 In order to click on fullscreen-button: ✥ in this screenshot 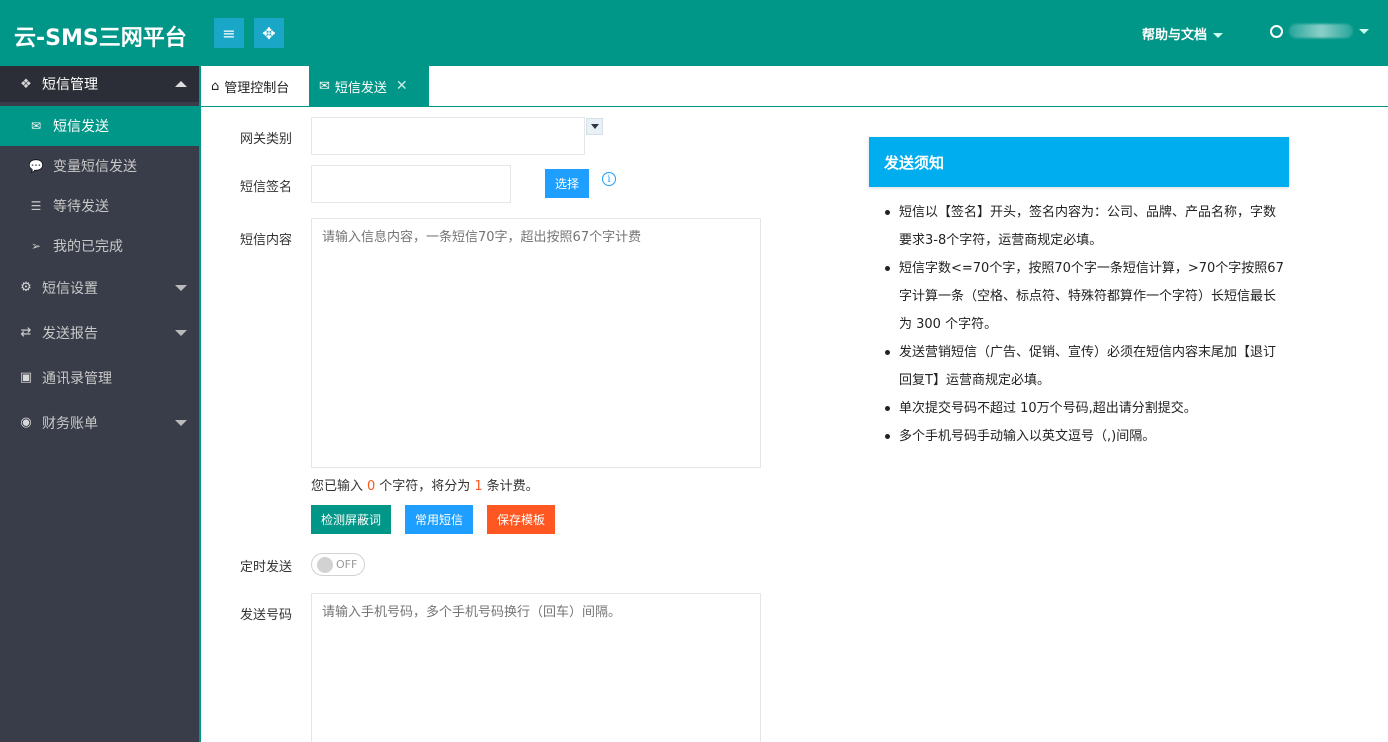, I will do `click(269, 33)`.